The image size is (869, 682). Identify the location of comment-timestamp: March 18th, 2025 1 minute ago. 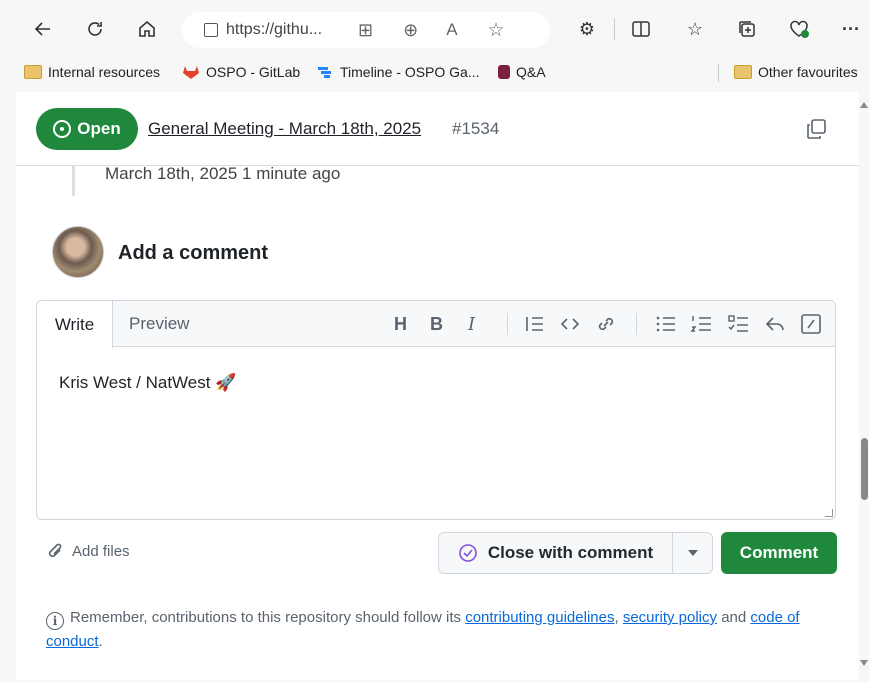
(223, 173).